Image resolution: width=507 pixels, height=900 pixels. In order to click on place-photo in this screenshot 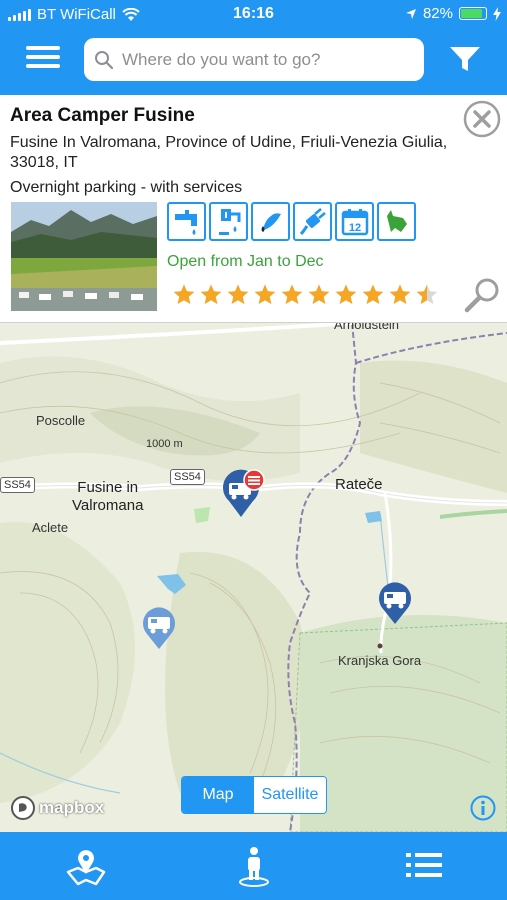, I will do `click(84, 256)`.